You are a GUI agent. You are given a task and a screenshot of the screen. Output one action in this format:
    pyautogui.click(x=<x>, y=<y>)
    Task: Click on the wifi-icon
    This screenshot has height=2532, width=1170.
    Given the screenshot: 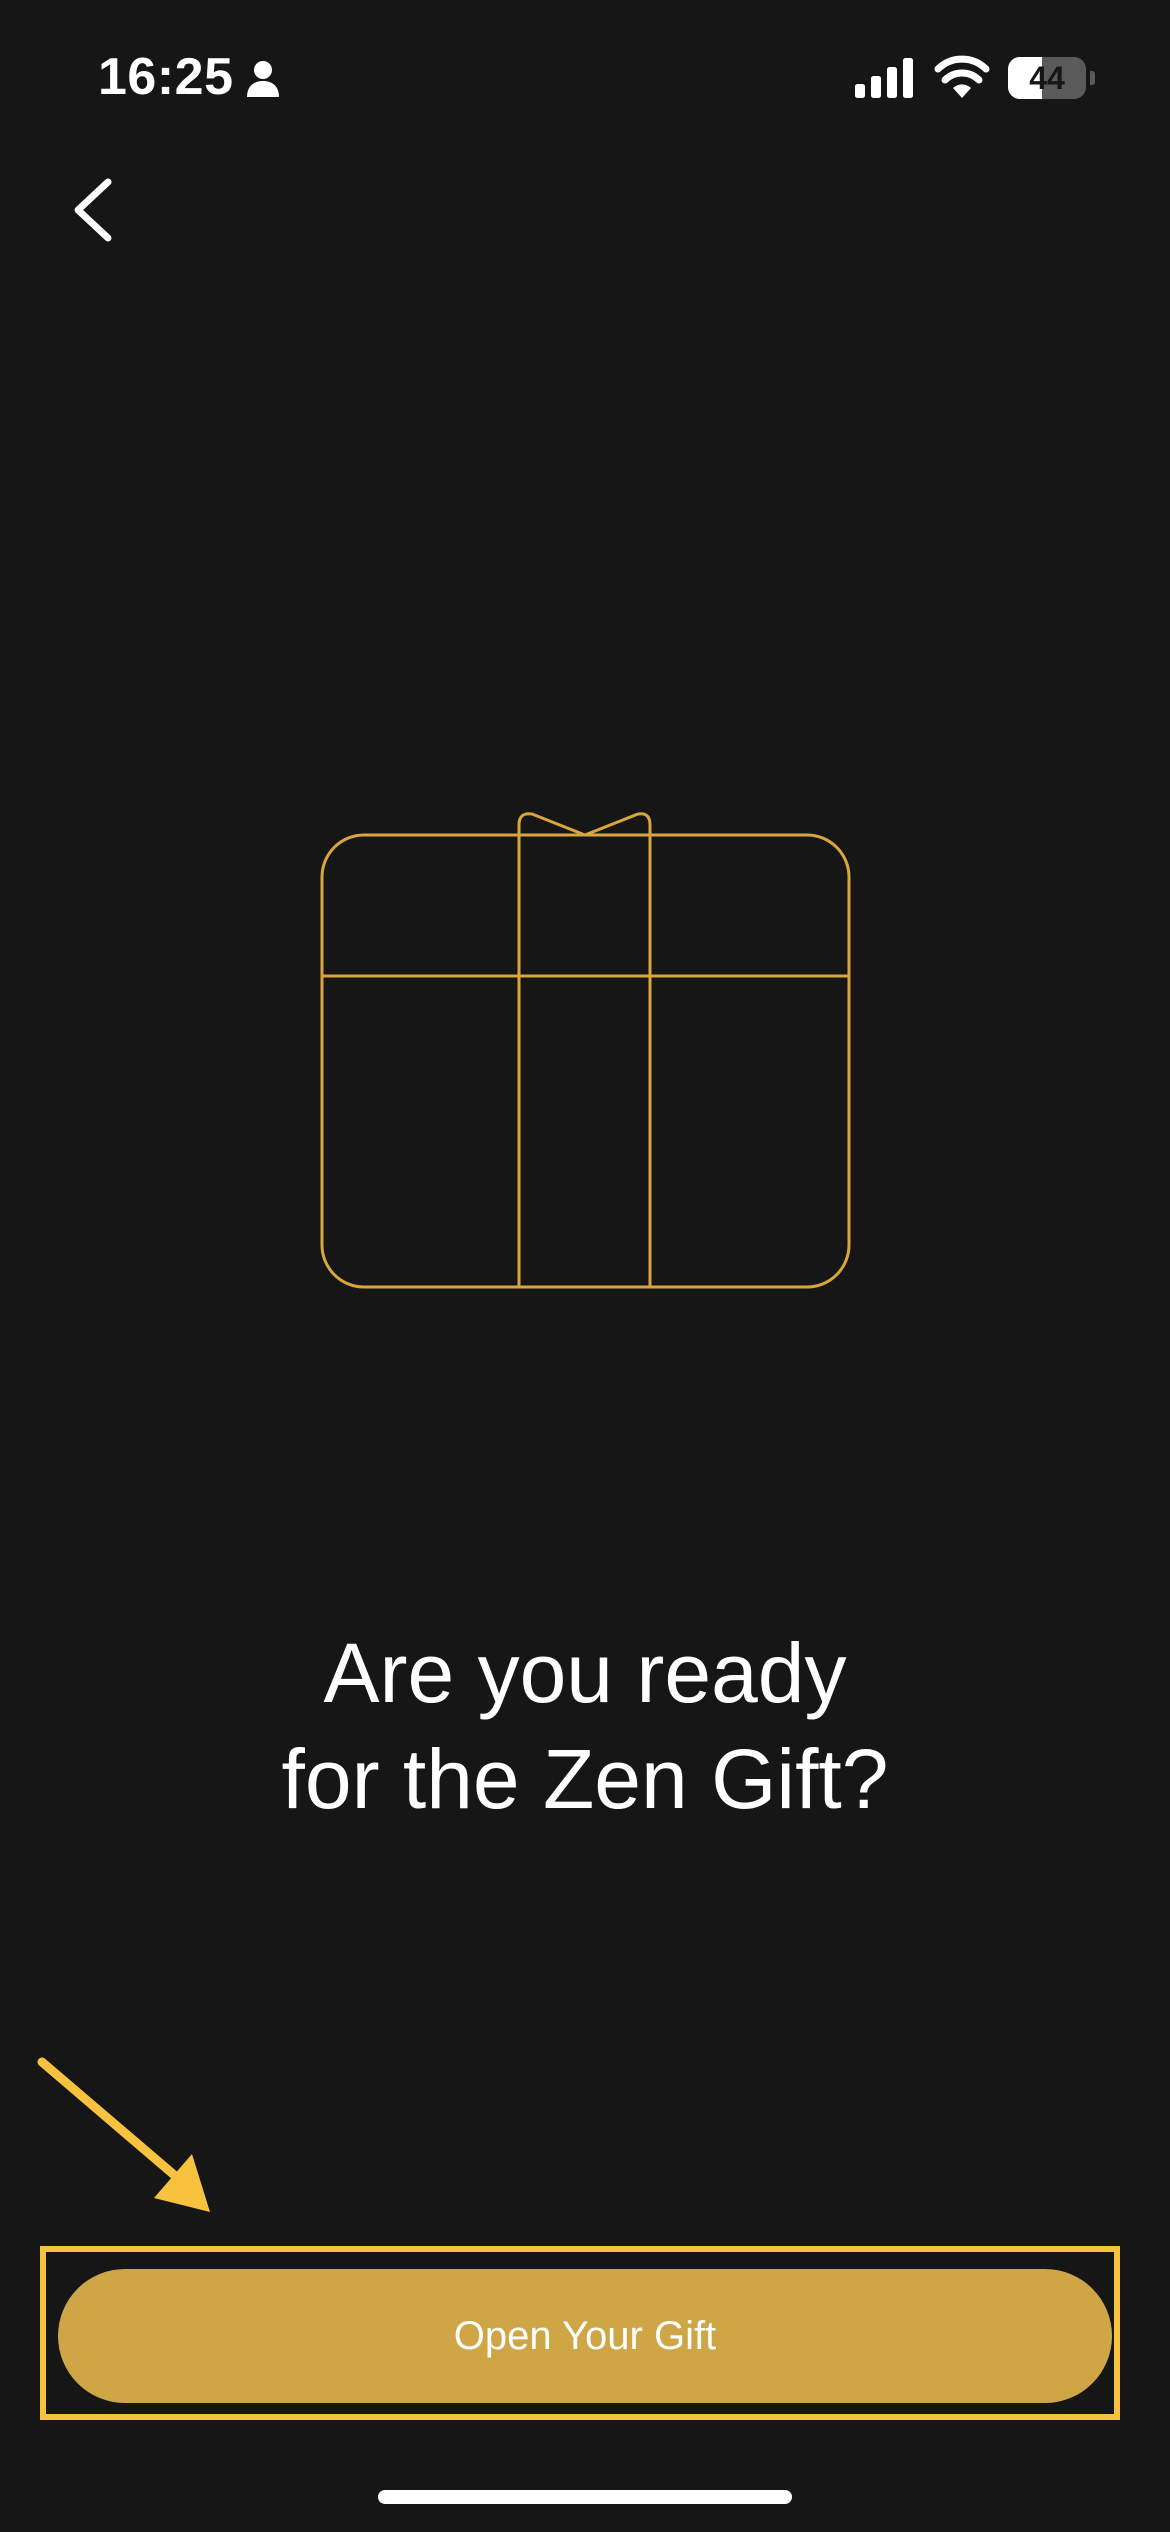 What is the action you would take?
    pyautogui.click(x=962, y=76)
    